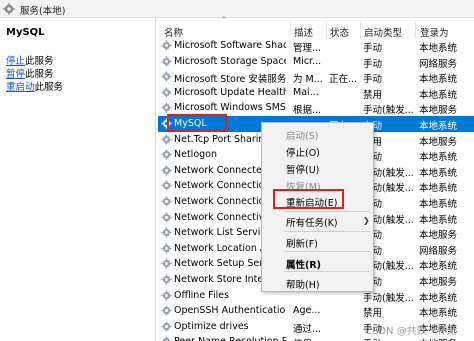 This screenshot has width=474, height=341. I want to click on service-row: Microsoft Storage Space... Micr... 手动 网络服务, so click(316, 62).